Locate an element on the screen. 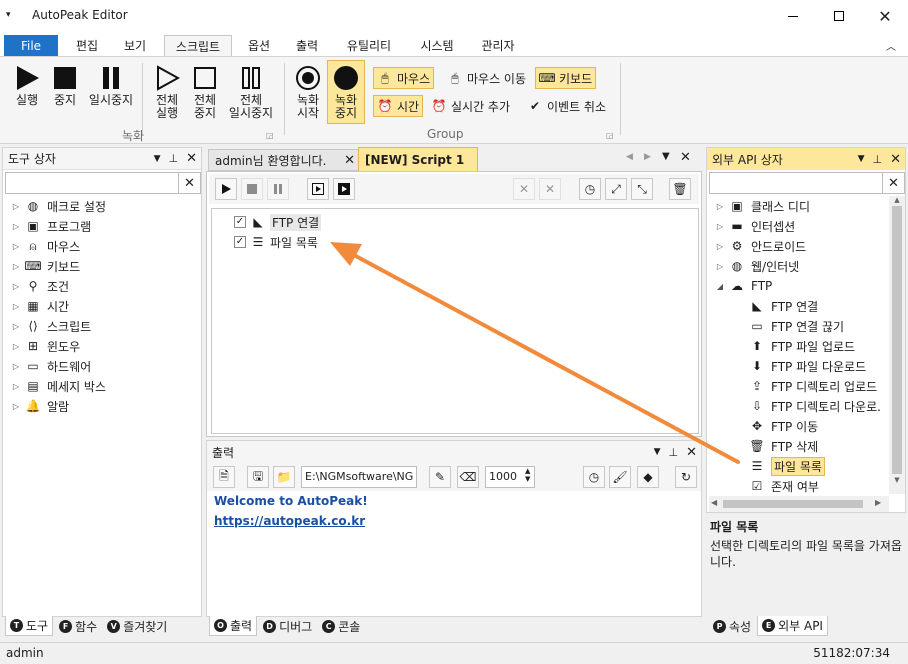 This screenshot has height=664, width=908. vertical-scrollbar: ▲ ▼ is located at coordinates (897, 345).